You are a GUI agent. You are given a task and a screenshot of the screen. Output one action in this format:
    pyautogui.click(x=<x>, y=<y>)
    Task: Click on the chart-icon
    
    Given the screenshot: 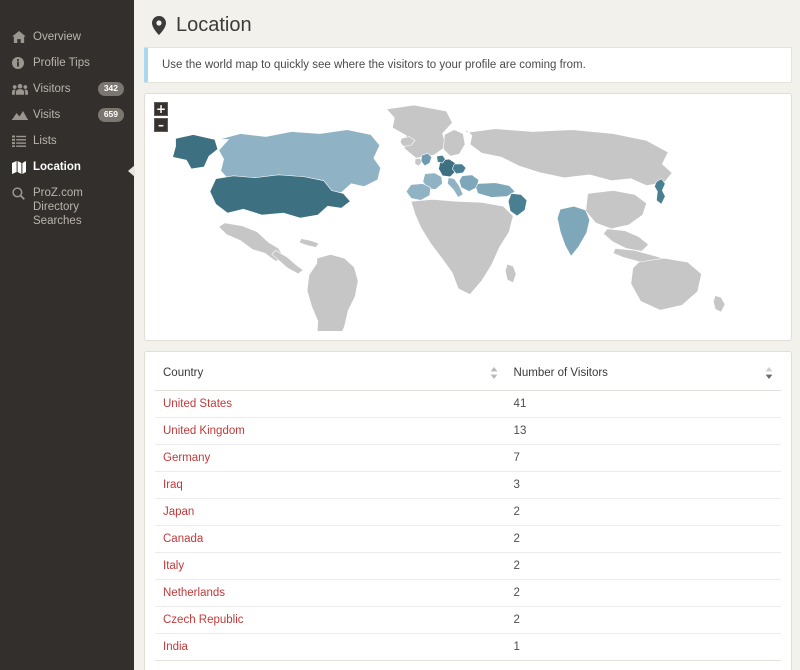 What is the action you would take?
    pyautogui.click(x=20, y=114)
    